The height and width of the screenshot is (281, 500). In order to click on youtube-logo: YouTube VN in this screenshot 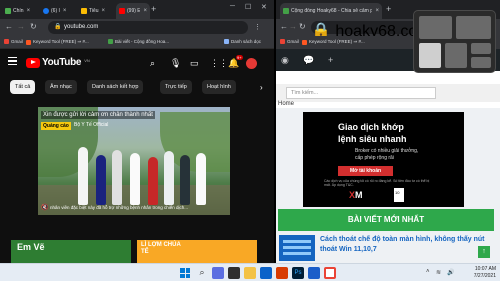, I will do `click(58, 62)`.